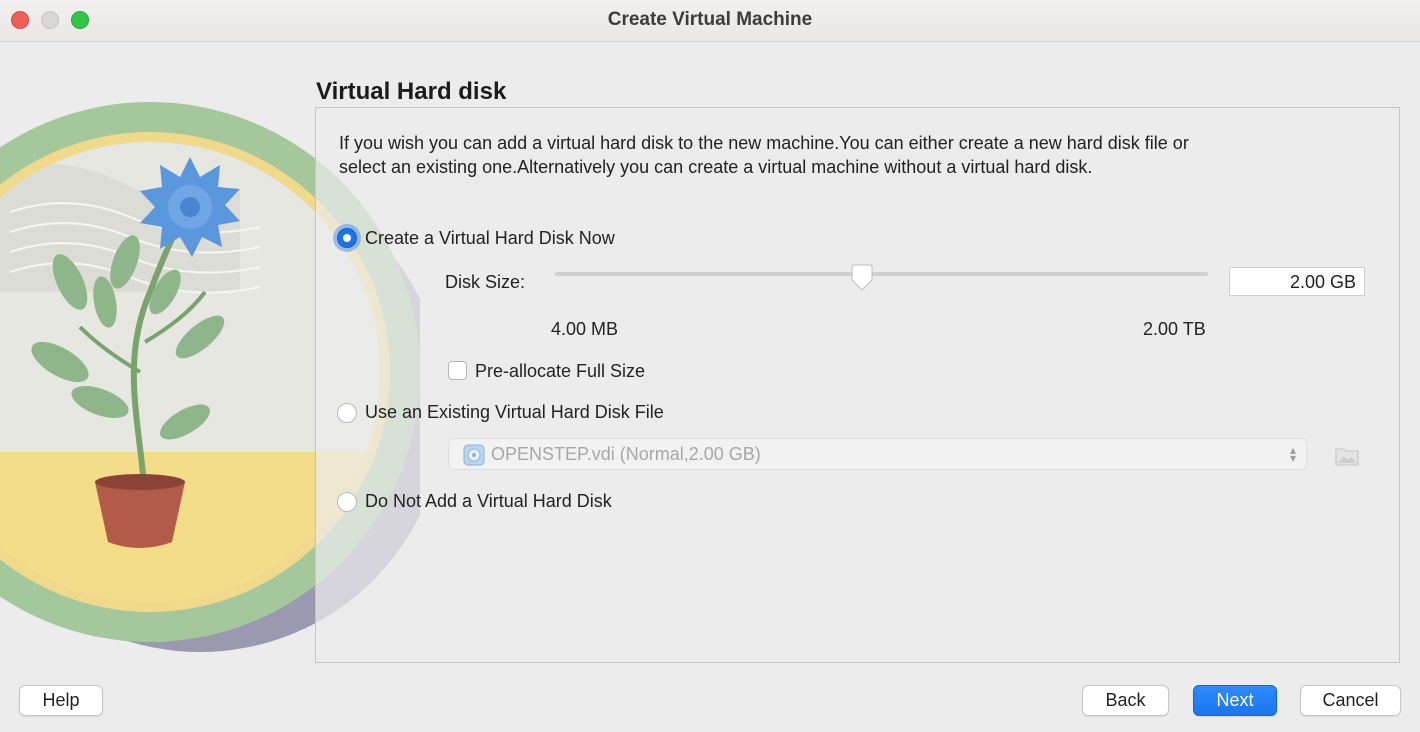  What do you see at coordinates (457, 370) in the screenshot?
I see `preallocate-checkbox` at bounding box center [457, 370].